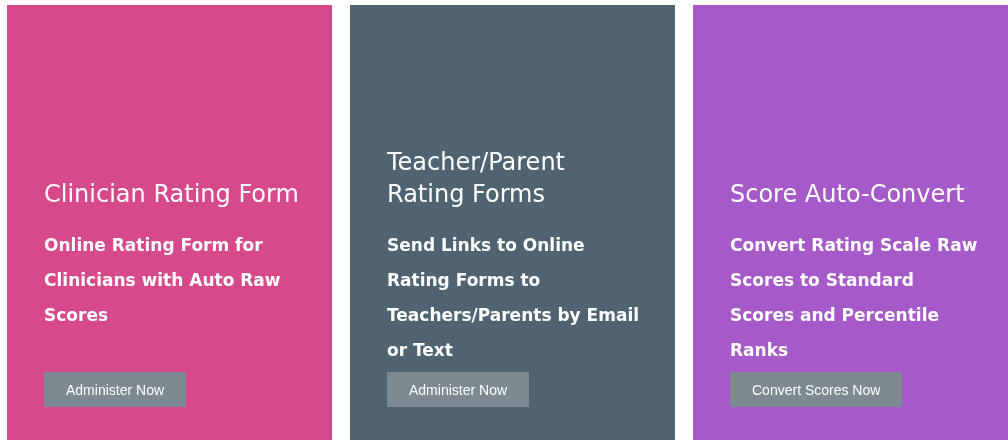 The height and width of the screenshot is (445, 1008). Describe the element at coordinates (847, 194) in the screenshot. I see `card-title: Score Auto-Convert` at that location.